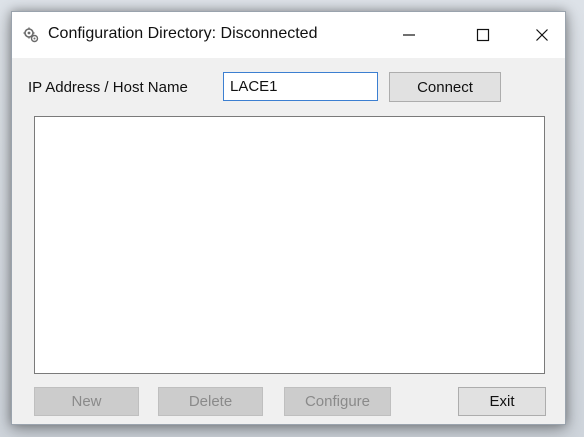 Image resolution: width=584 pixels, height=437 pixels. What do you see at coordinates (183, 33) in the screenshot?
I see `window-title: Configuration Directory: Disconnected` at bounding box center [183, 33].